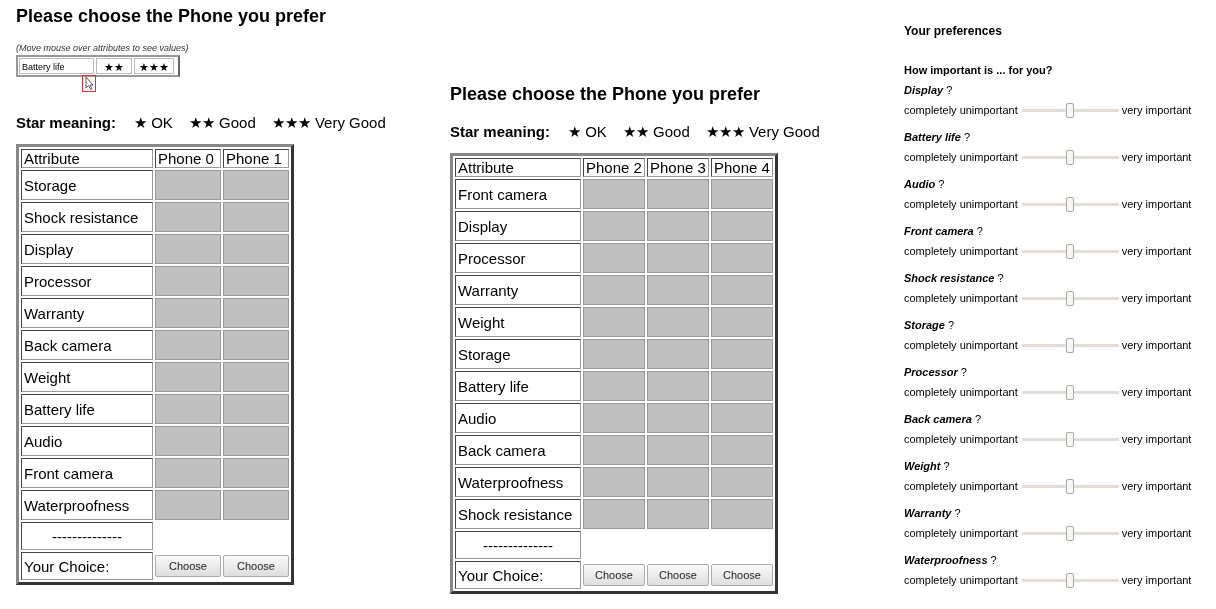 The height and width of the screenshot is (609, 1216). I want to click on section-title: Your preferences, so click(953, 31).